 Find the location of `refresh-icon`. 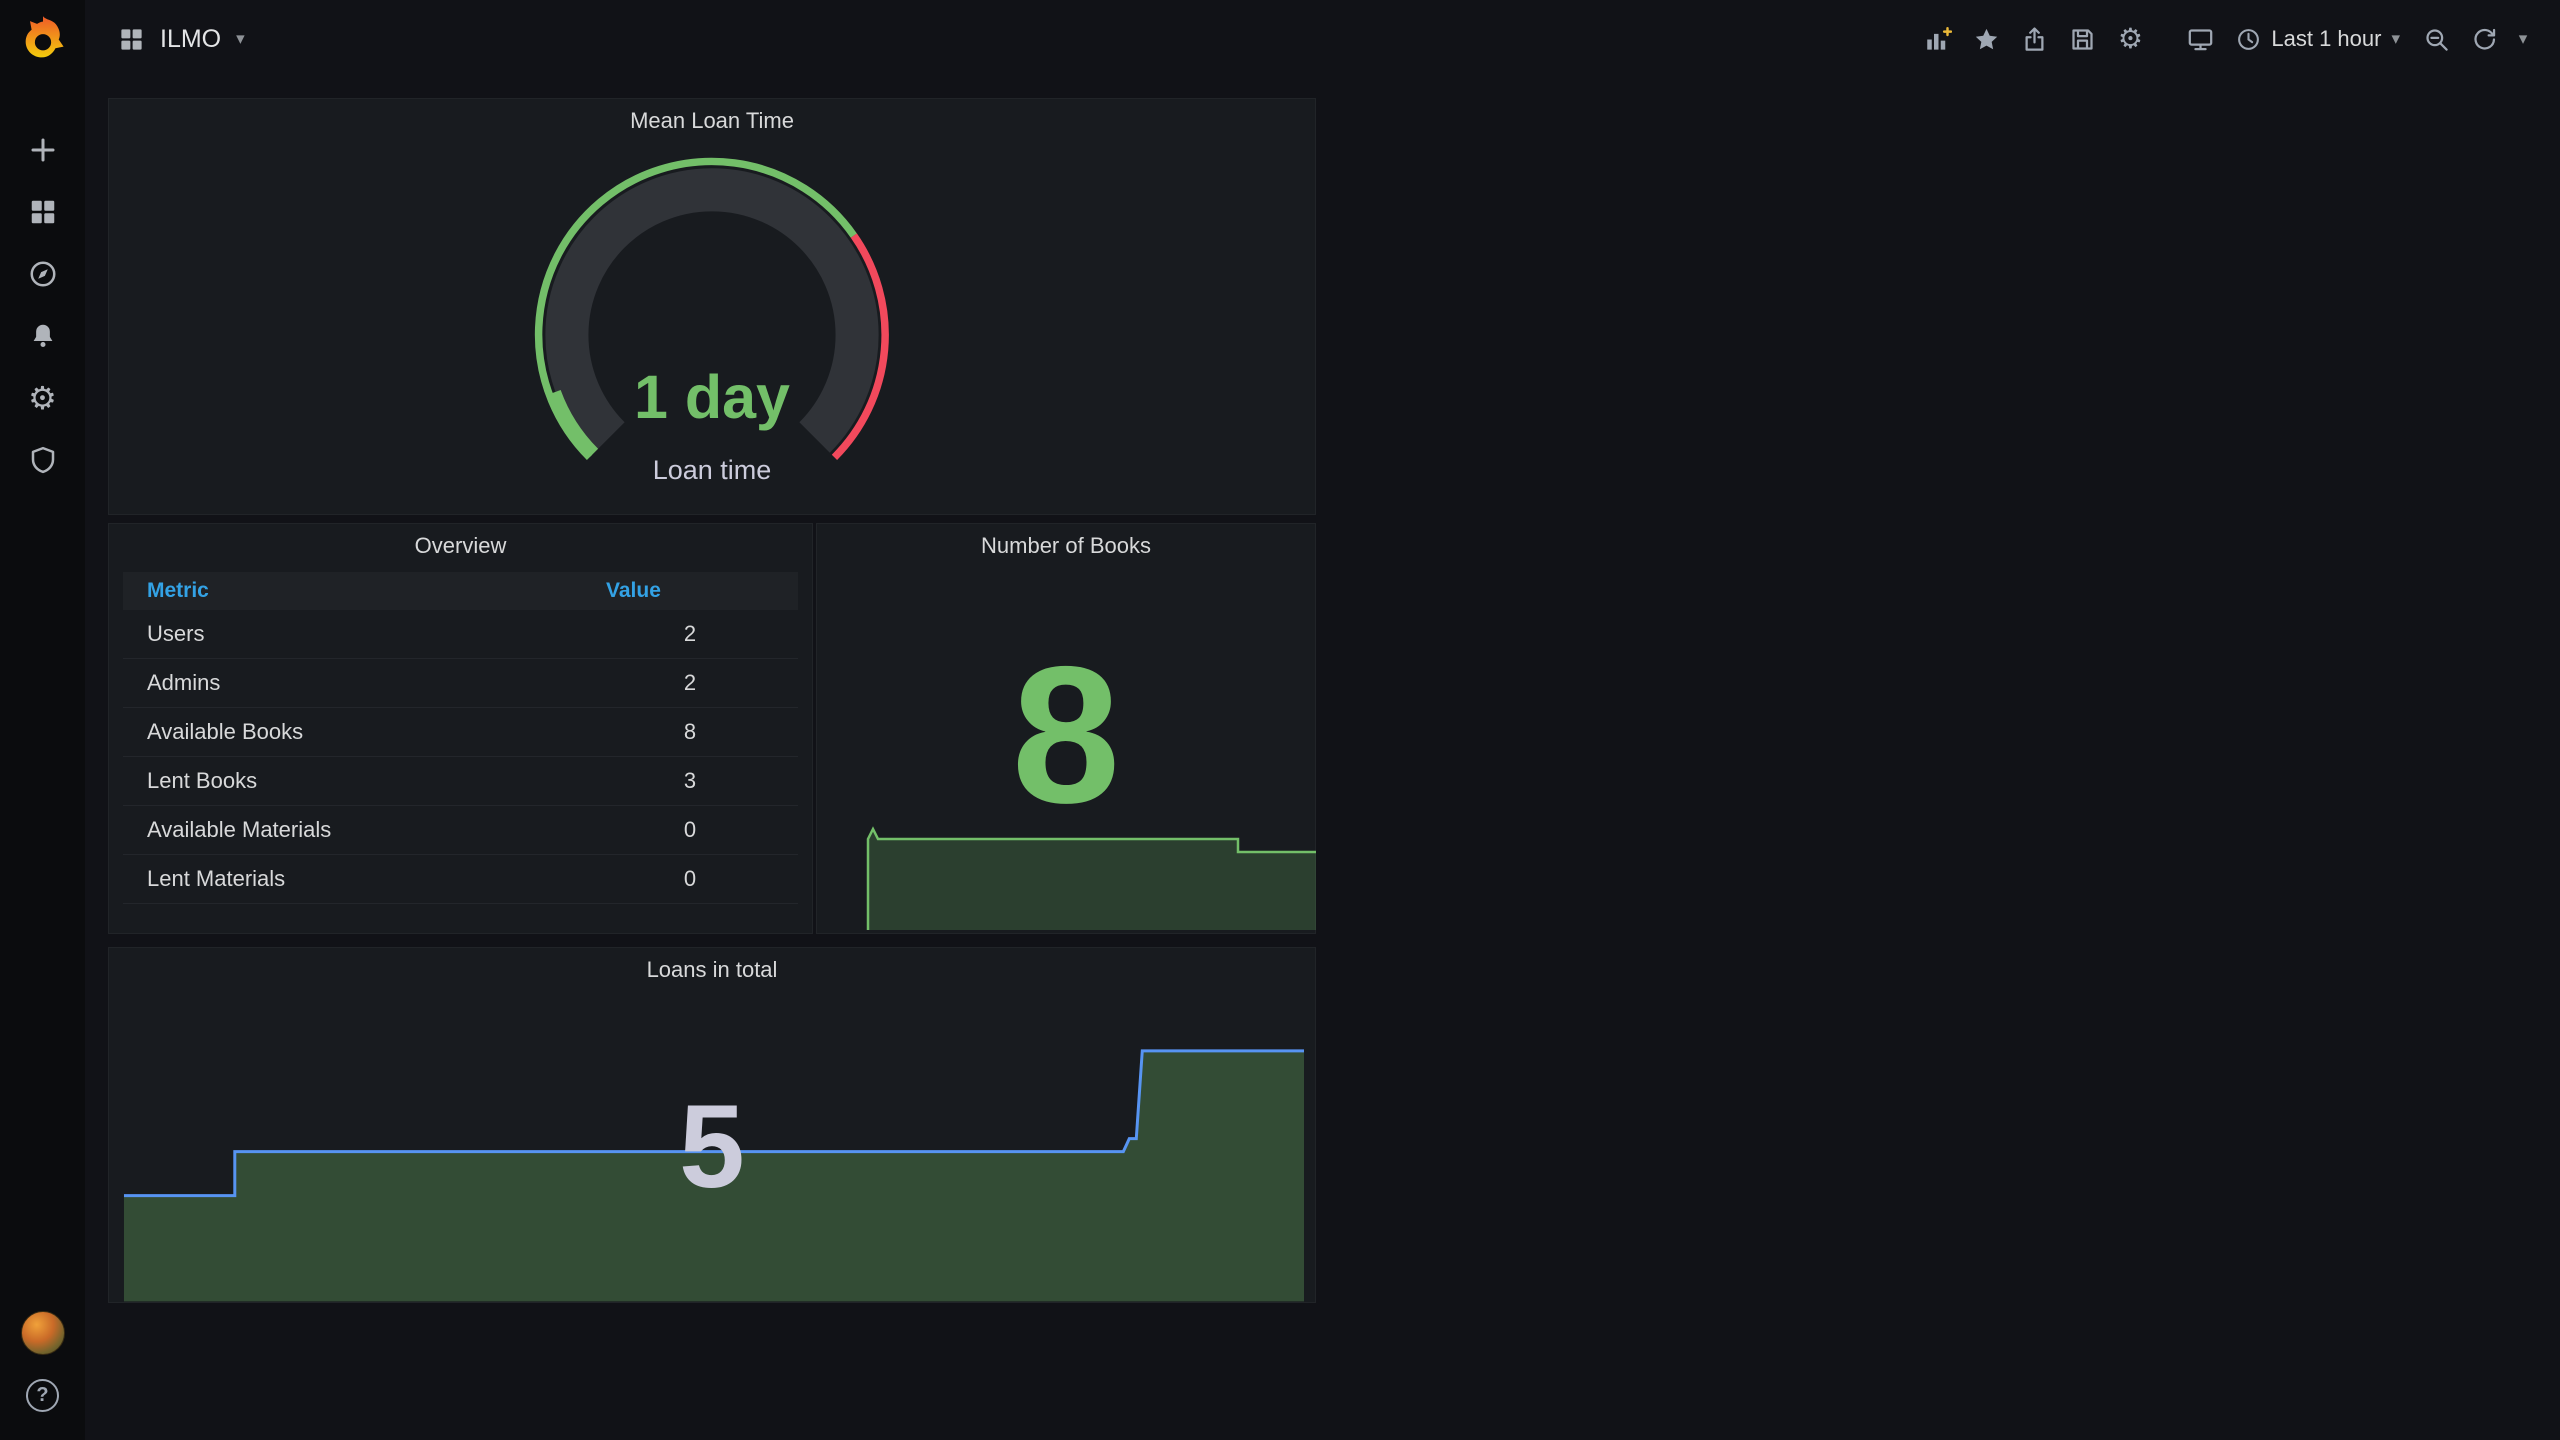

refresh-icon is located at coordinates (2484, 39).